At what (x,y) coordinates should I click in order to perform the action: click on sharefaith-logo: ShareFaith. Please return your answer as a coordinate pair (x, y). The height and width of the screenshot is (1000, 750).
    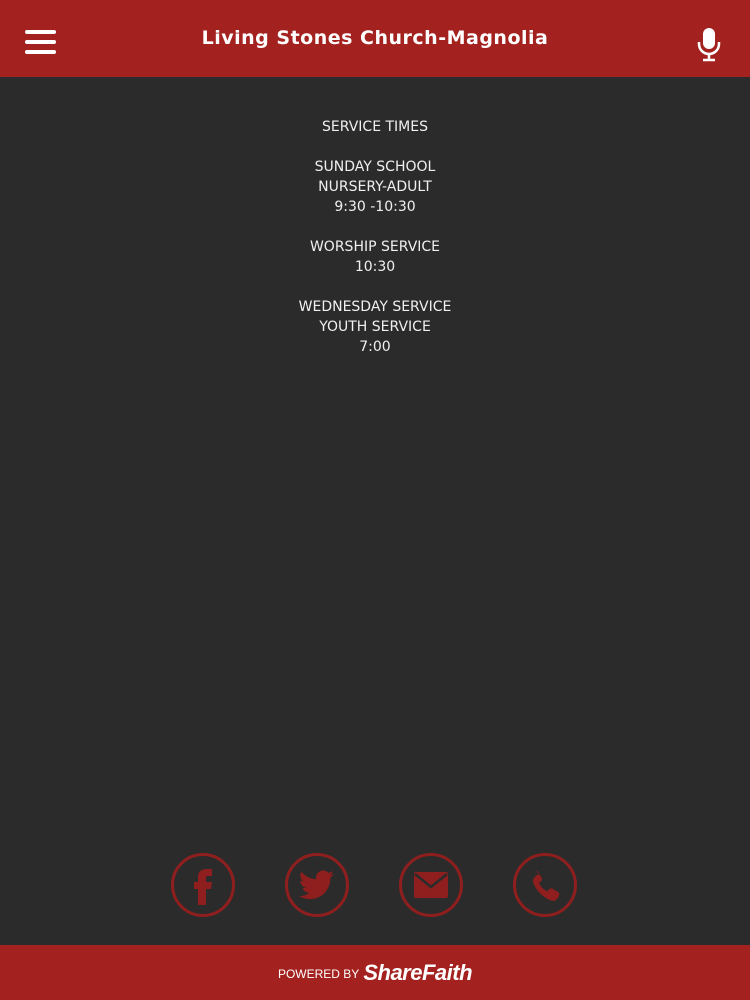
    Looking at the image, I should click on (417, 973).